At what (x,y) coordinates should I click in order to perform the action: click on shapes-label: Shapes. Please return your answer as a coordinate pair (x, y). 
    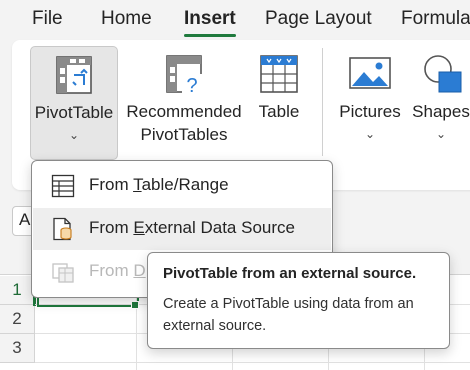
    Looking at the image, I should click on (441, 111).